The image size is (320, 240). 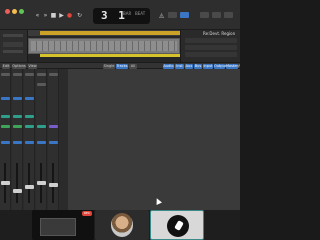 I want to click on participant-tile-active, so click(x=177, y=225).